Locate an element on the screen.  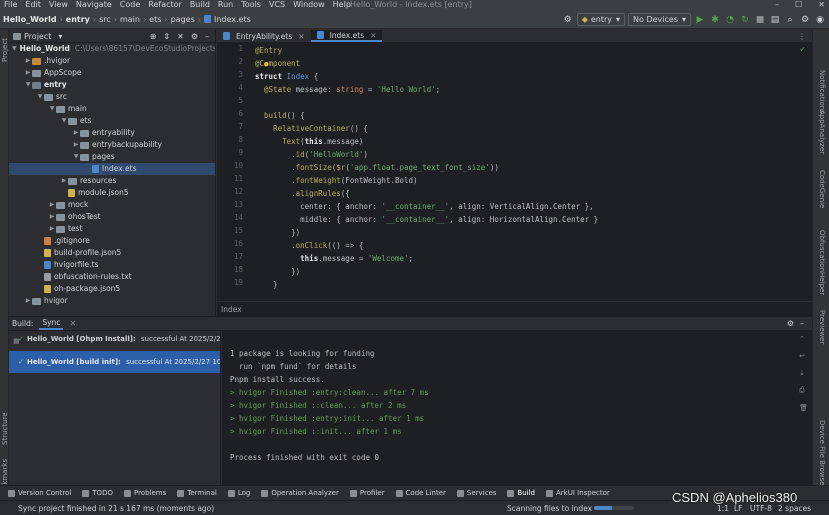
device-dropdown: No Devices ▾ is located at coordinates (659, 19).